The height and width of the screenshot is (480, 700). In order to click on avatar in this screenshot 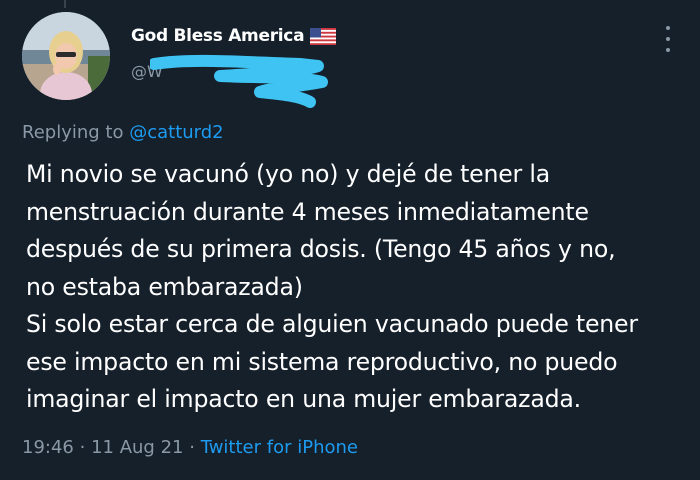, I will do `click(66, 56)`.